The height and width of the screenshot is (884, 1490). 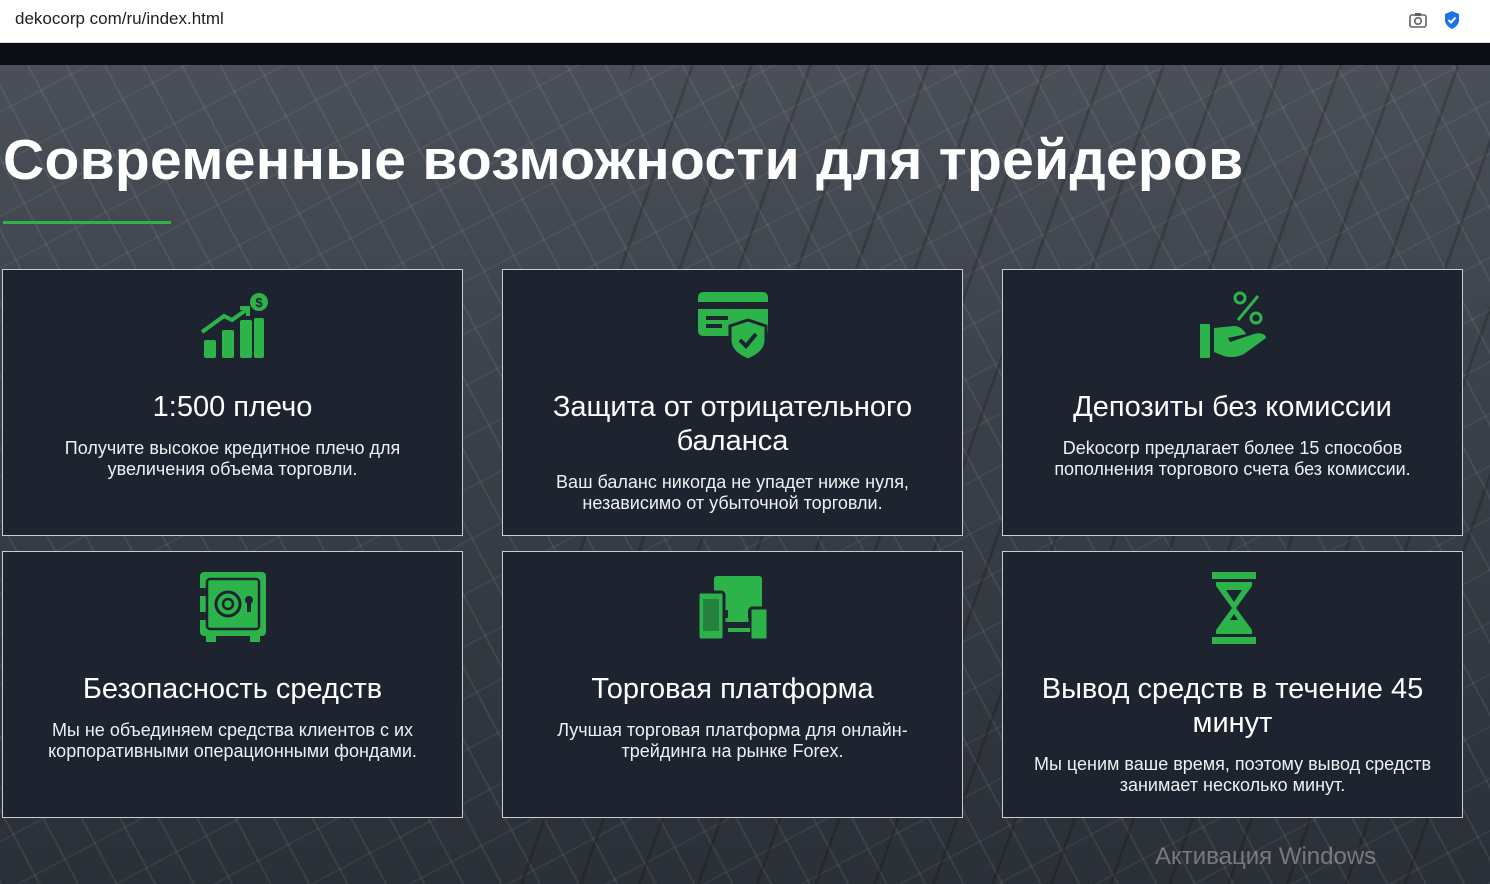 What do you see at coordinates (1232, 706) in the screenshot?
I see `feature-title: Вывод средств в течение 45 минут` at bounding box center [1232, 706].